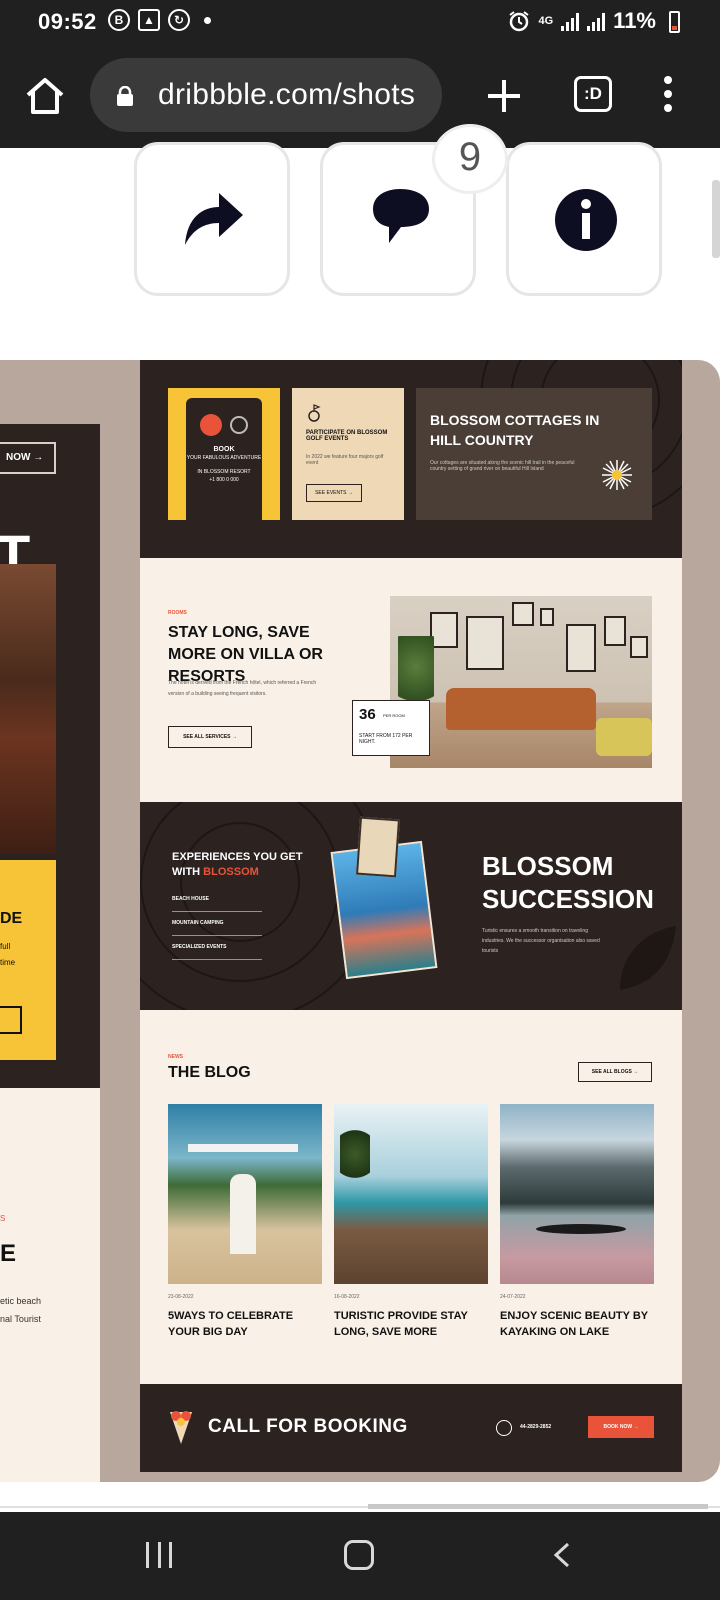  Describe the element at coordinates (513, 1297) in the screenshot. I see `post-date: 24-07-2022` at that location.